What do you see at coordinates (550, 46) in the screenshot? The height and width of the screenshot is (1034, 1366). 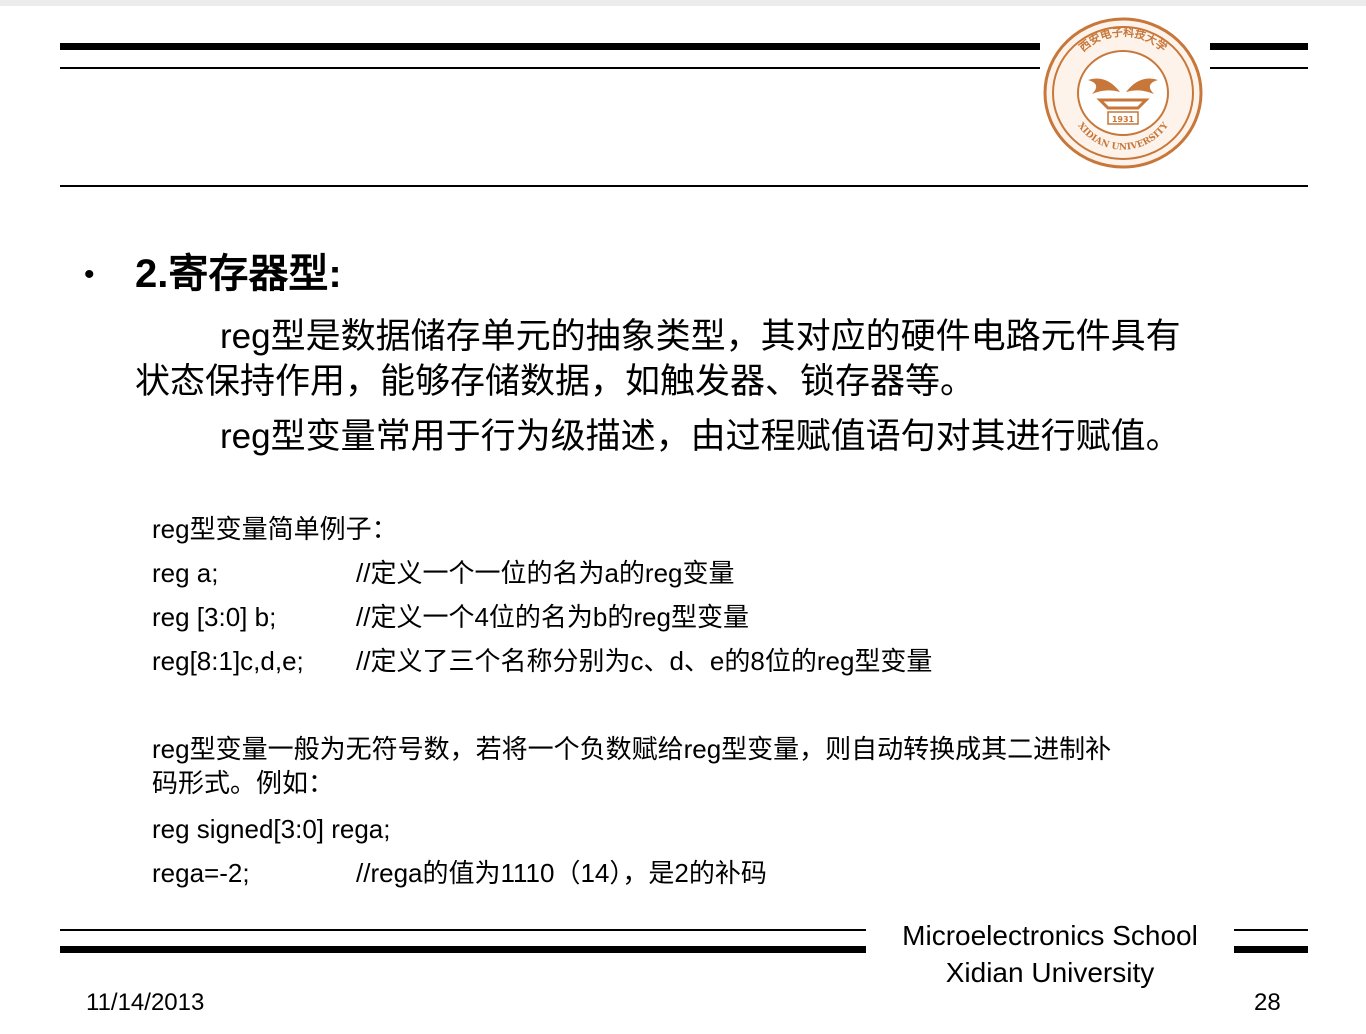 I see `header-rule-thick-left` at bounding box center [550, 46].